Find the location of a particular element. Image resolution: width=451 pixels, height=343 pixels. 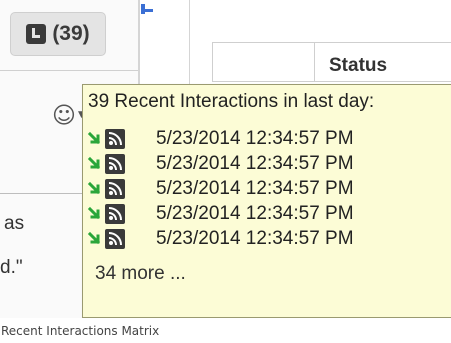

recent-interactions-button: (39) is located at coordinates (58, 34).